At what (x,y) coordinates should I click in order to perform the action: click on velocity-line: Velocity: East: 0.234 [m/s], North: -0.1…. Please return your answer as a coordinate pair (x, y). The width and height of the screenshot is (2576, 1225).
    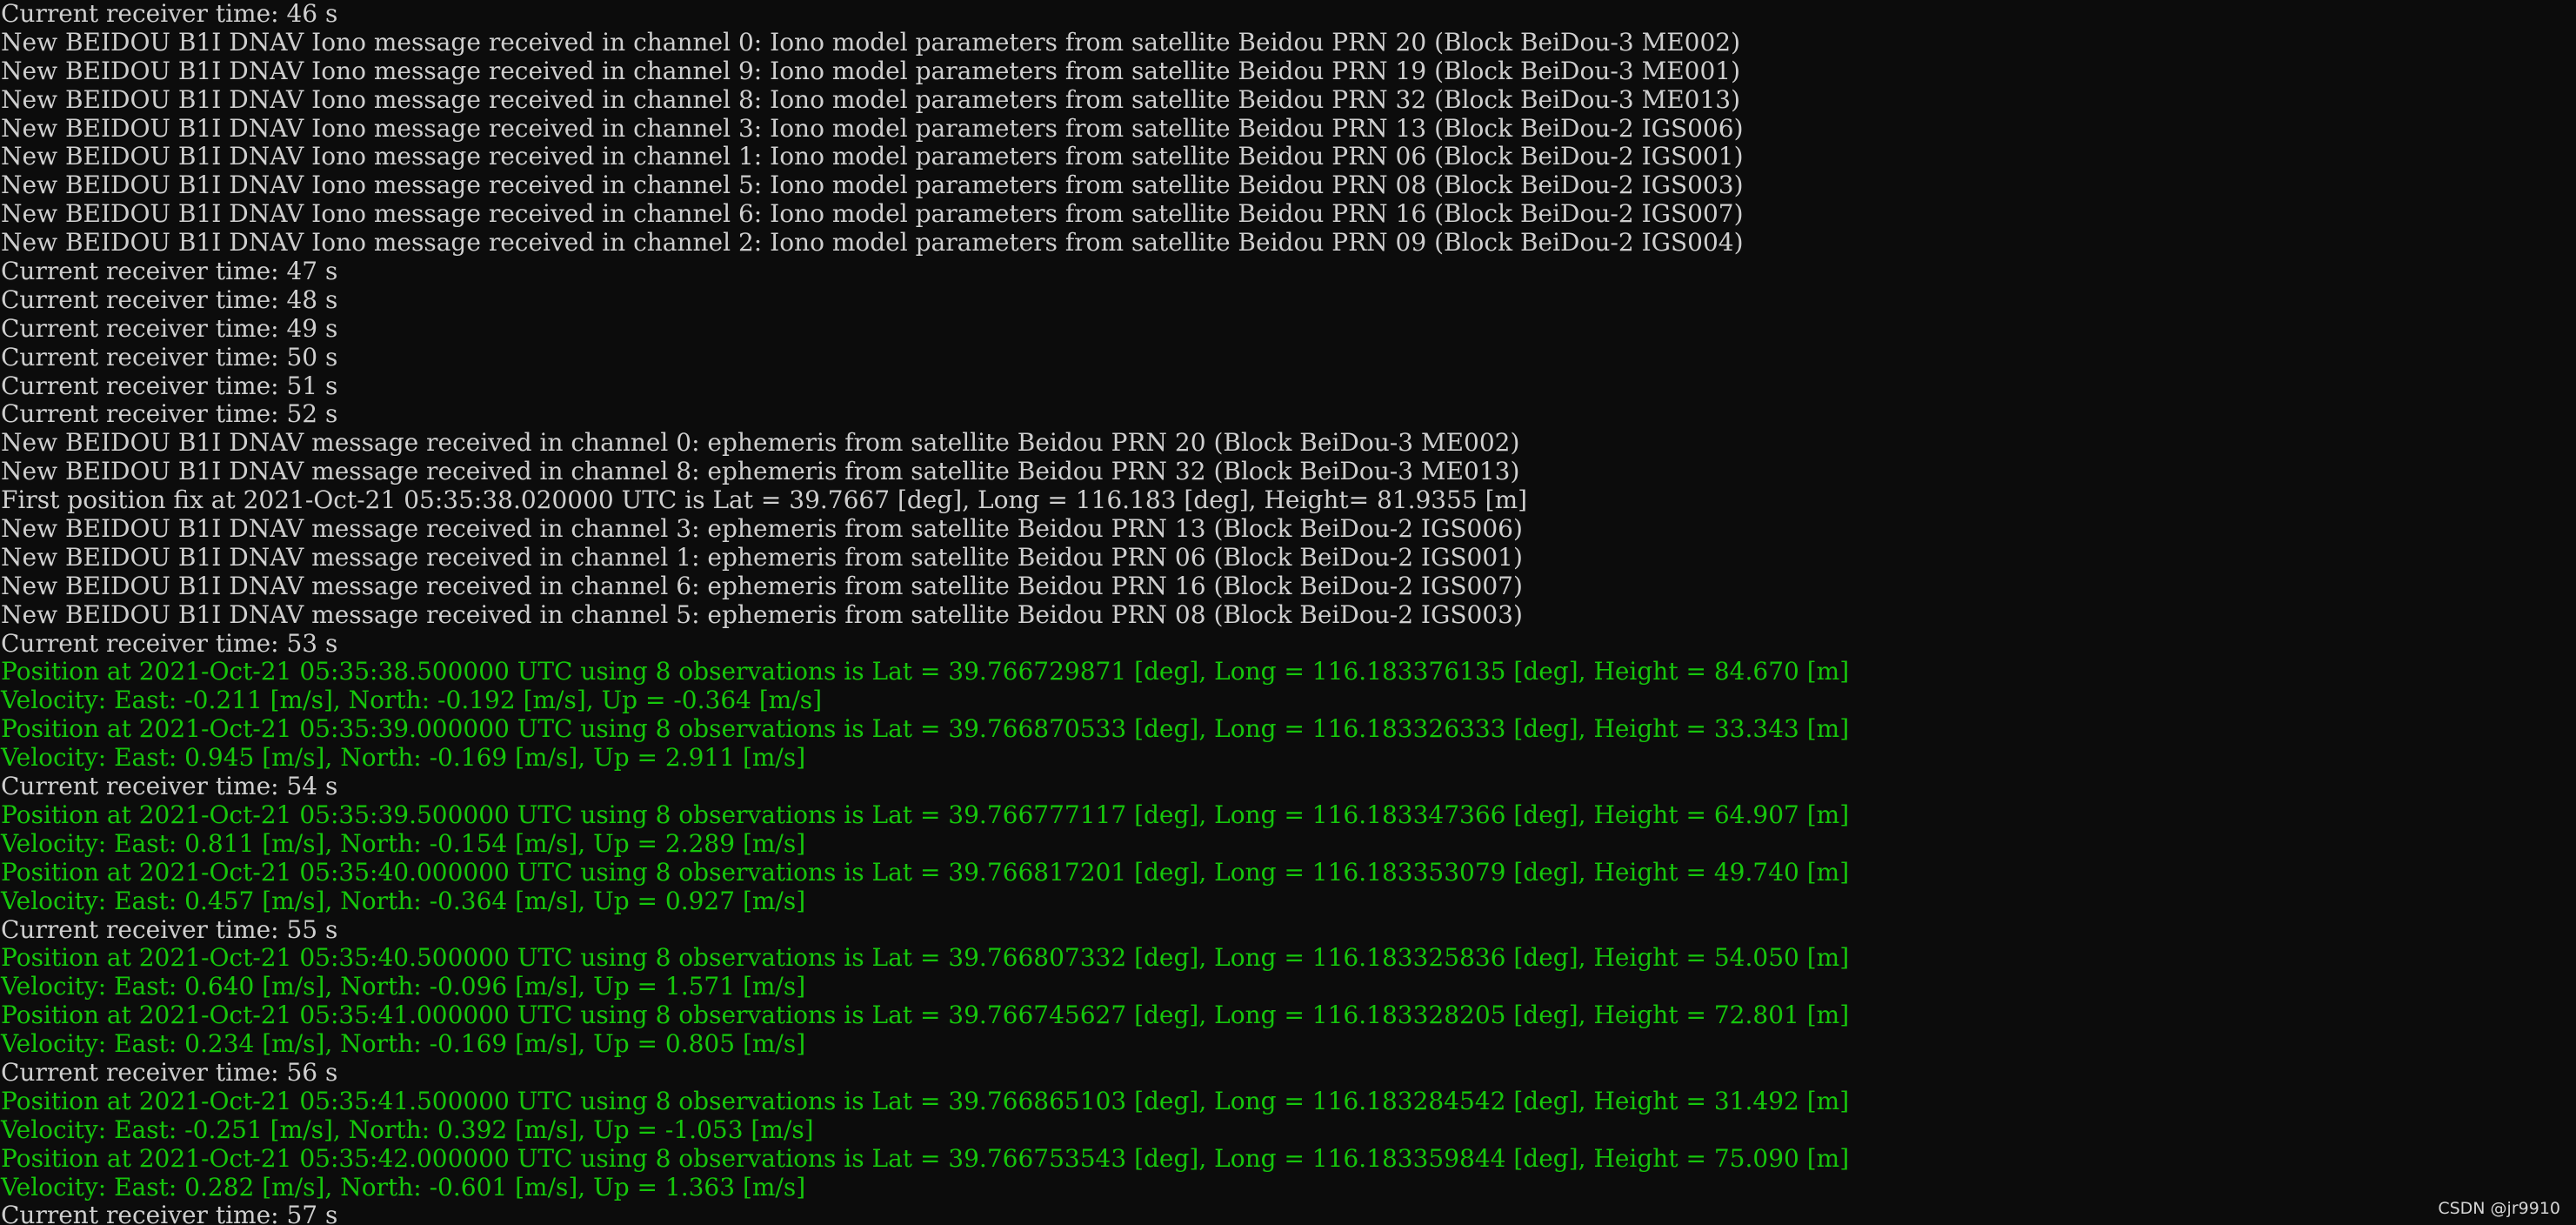
    Looking at the image, I should click on (403, 1044).